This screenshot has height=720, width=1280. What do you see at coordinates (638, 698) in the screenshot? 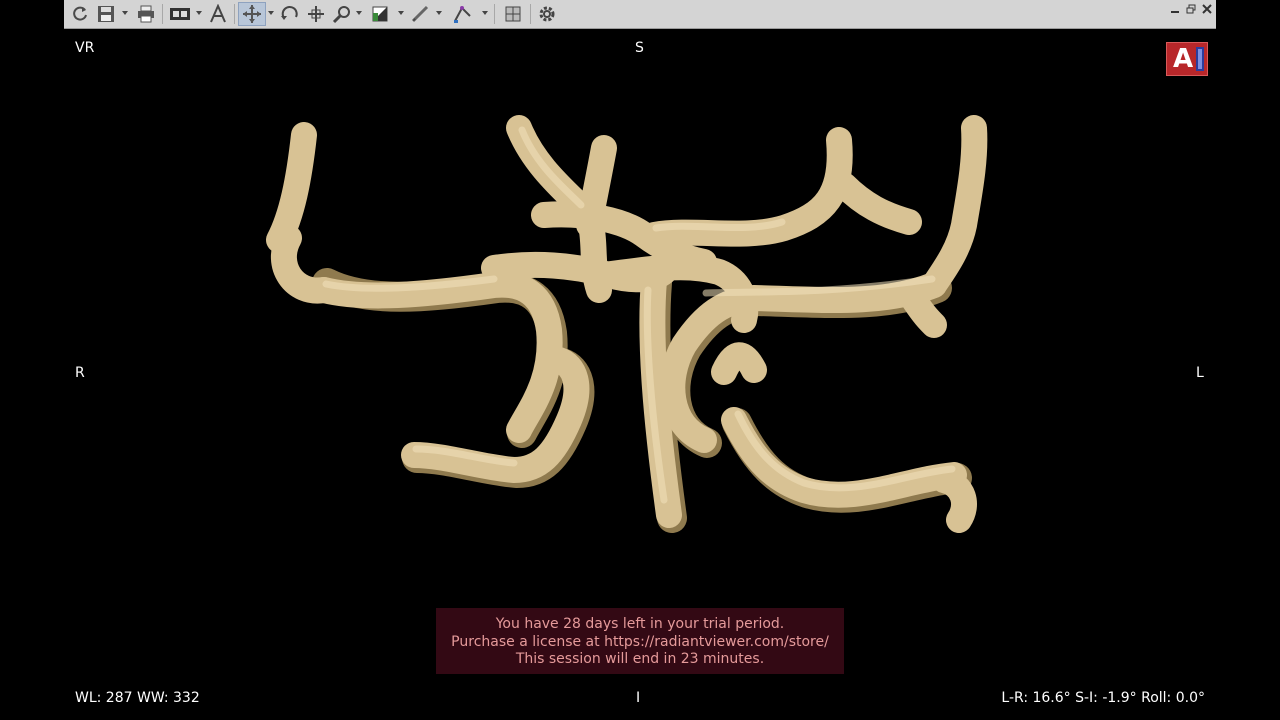
I see `orientation-inferior-label: I` at bounding box center [638, 698].